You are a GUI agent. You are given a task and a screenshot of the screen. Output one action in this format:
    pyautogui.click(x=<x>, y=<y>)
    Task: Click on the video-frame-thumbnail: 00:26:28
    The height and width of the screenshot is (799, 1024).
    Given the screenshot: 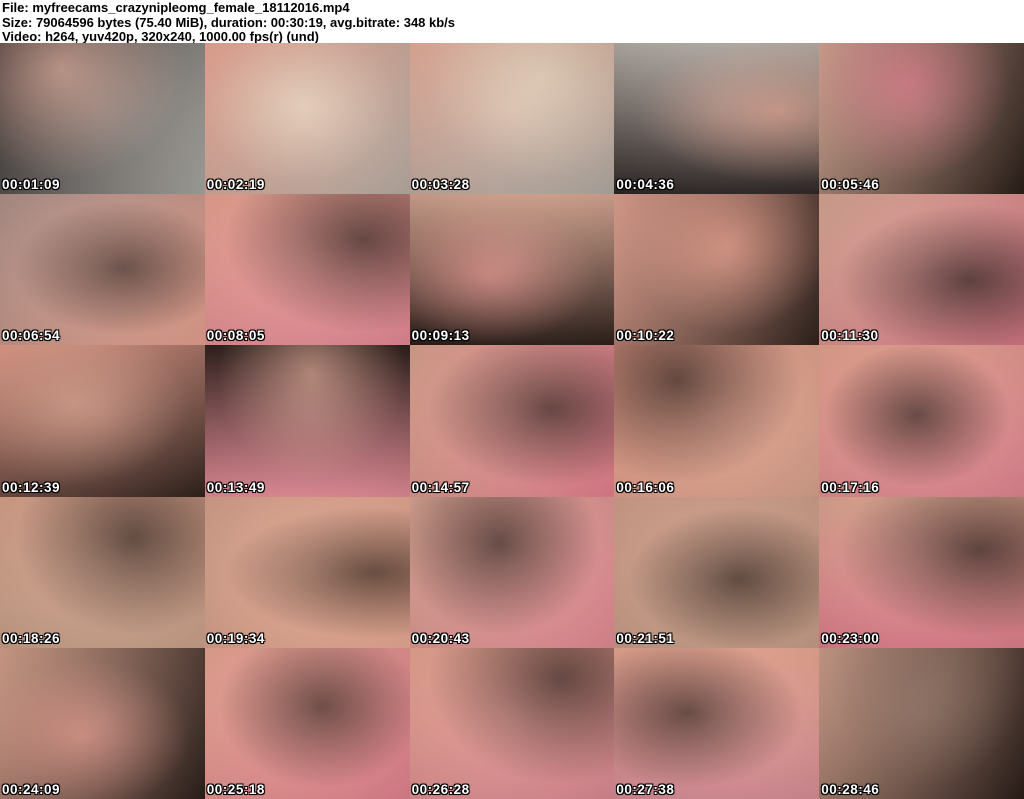 What is the action you would take?
    pyautogui.click(x=512, y=723)
    